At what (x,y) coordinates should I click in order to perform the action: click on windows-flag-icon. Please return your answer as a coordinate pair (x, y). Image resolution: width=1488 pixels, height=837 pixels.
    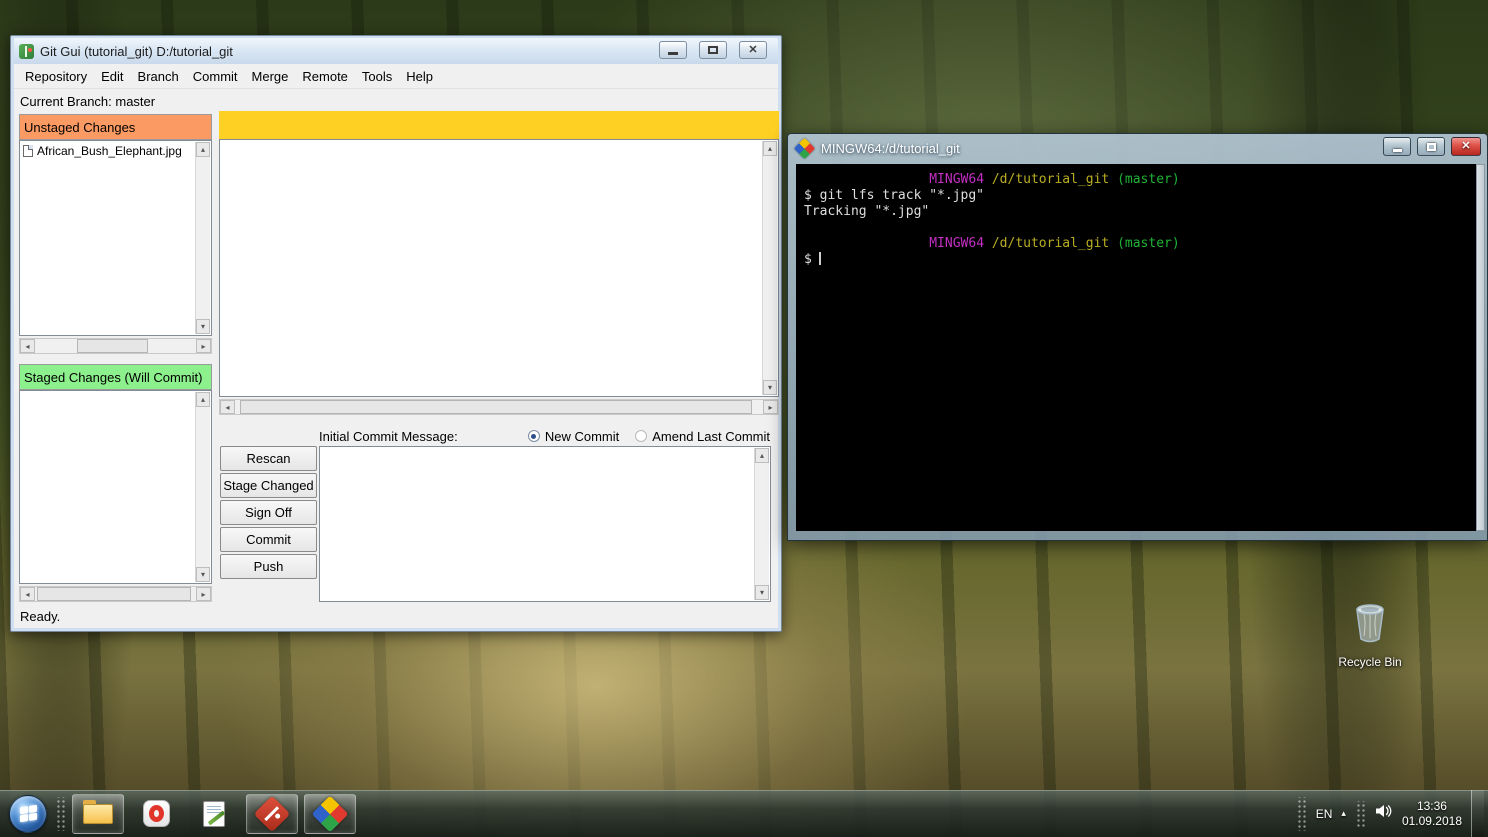
    Looking at the image, I should click on (28, 813).